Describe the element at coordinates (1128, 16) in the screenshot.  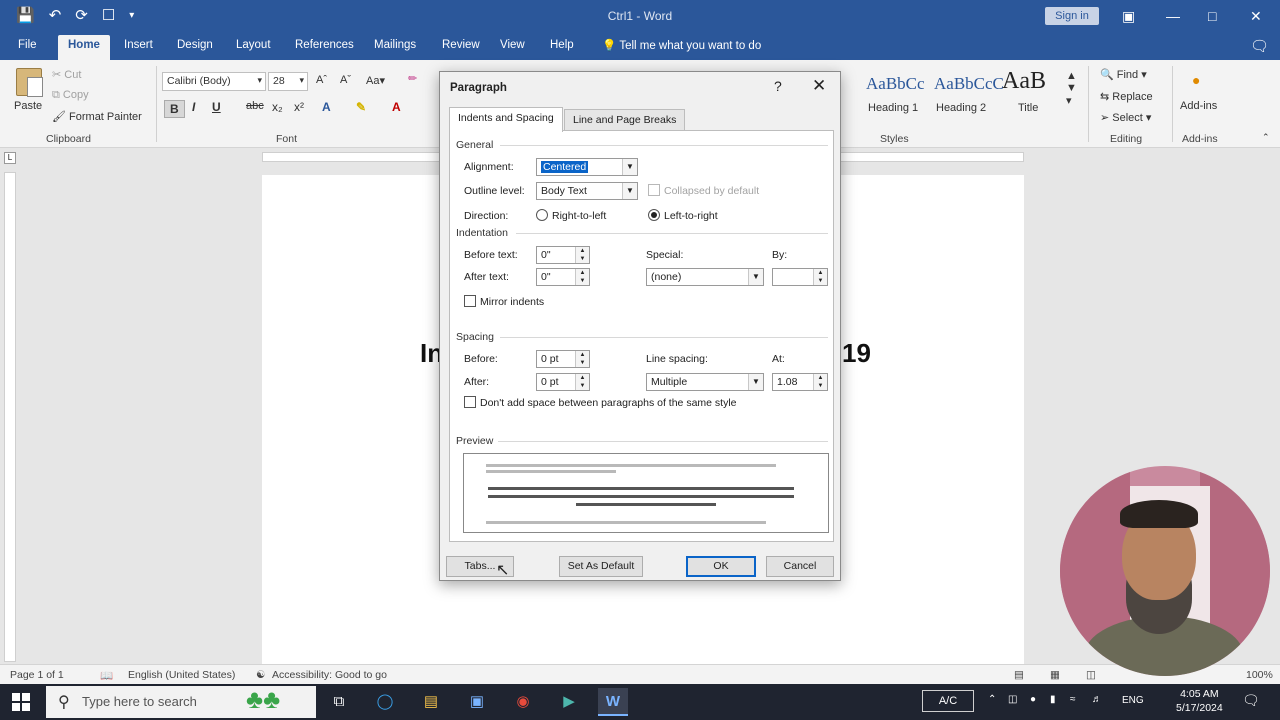
I see `ribbon-display-icon: ▣` at that location.